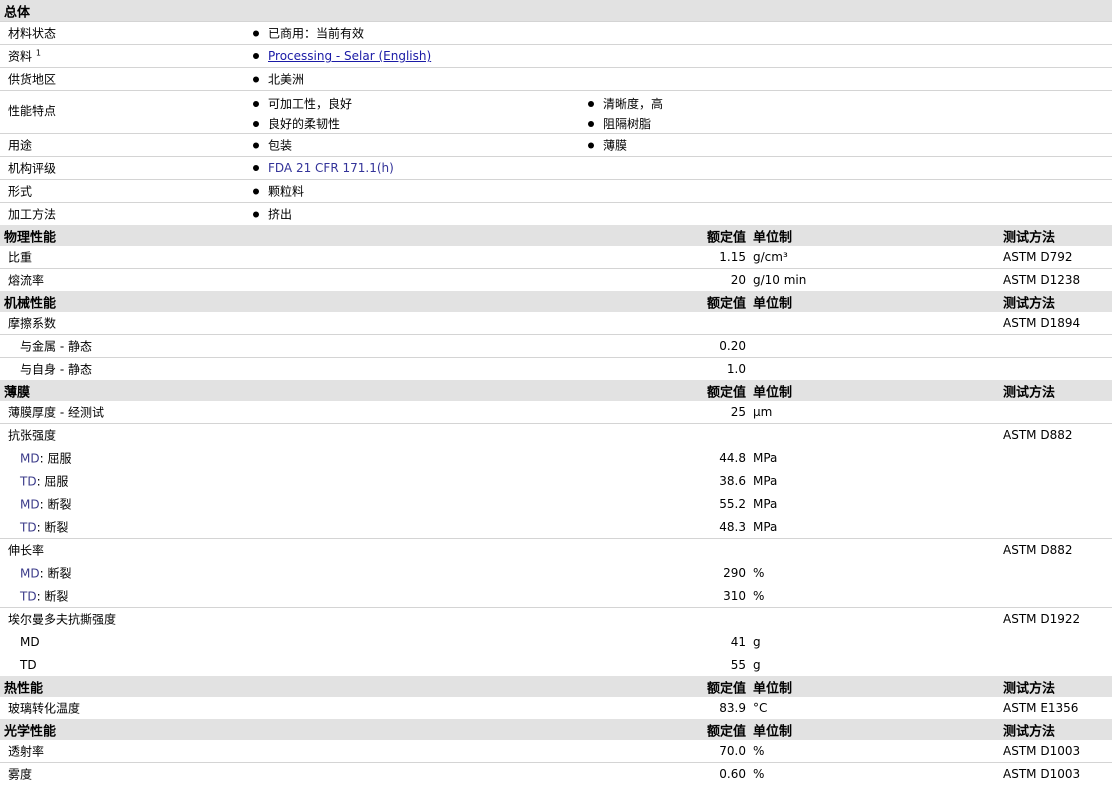 The height and width of the screenshot is (785, 1112). What do you see at coordinates (556, 78) in the screenshot?
I see `property-row: 供货地区 北美洲` at bounding box center [556, 78].